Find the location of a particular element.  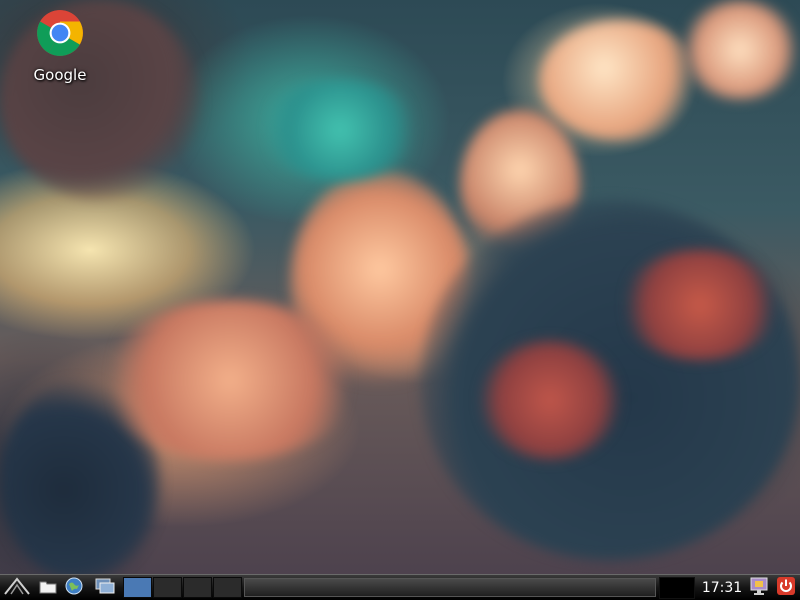

shutdown-button is located at coordinates (786, 588).